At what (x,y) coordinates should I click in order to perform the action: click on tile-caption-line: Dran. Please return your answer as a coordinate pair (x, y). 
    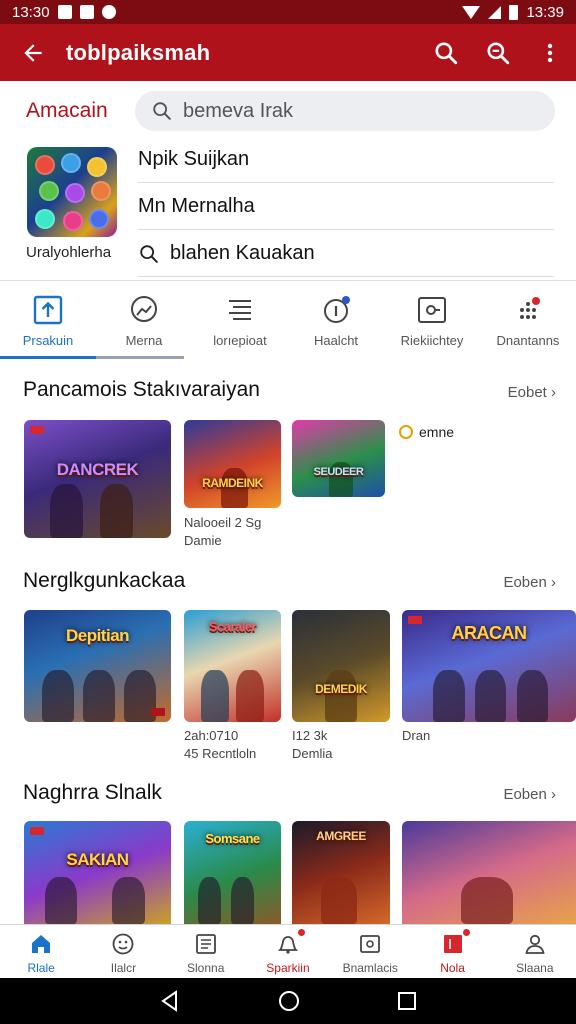
    Looking at the image, I should click on (416, 735).